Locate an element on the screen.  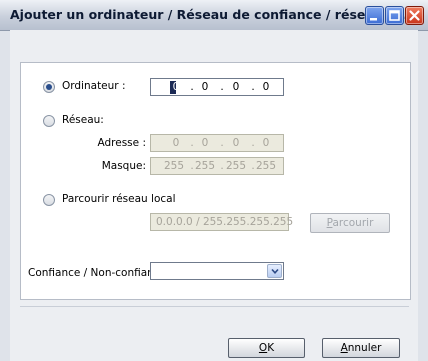
close-button is located at coordinates (414, 15).